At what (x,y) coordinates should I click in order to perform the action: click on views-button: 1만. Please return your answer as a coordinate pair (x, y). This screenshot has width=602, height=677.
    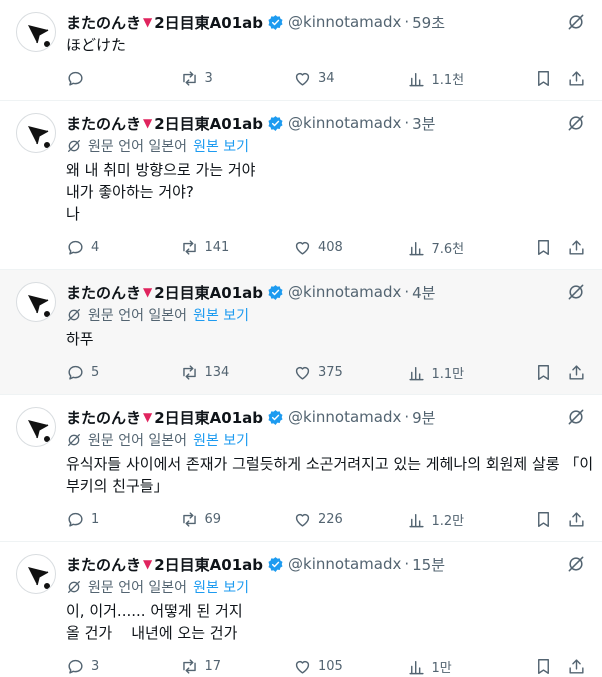
    Looking at the image, I should click on (464, 666).